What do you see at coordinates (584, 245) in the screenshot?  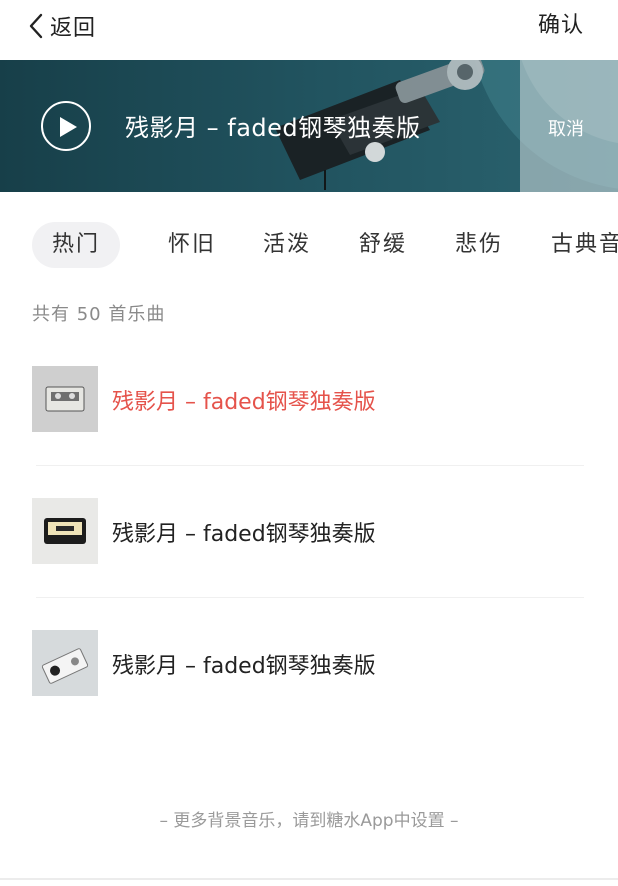 I see `tab-classical: 古典音` at bounding box center [584, 245].